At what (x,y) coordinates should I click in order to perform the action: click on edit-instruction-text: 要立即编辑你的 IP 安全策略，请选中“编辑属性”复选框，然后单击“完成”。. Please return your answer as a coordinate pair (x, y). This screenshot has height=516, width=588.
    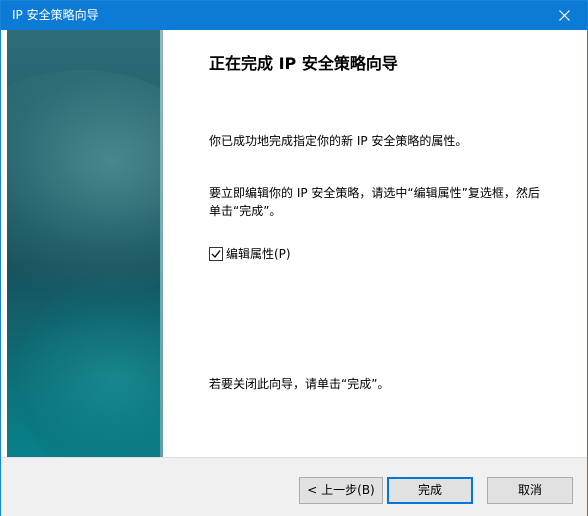
    Looking at the image, I should click on (374, 202).